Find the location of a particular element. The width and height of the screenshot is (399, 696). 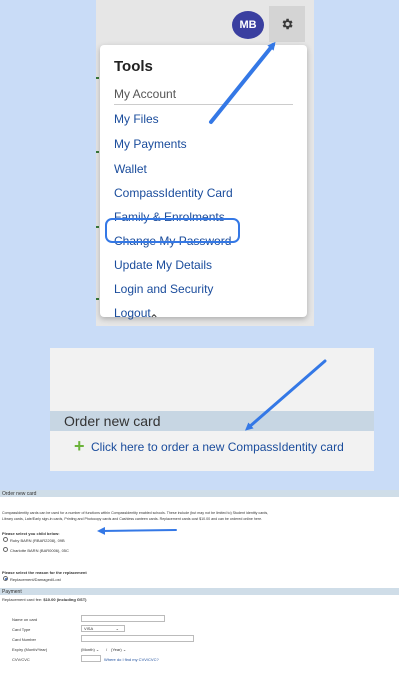

expiry-month-value: (Month) is located at coordinates (88, 649).